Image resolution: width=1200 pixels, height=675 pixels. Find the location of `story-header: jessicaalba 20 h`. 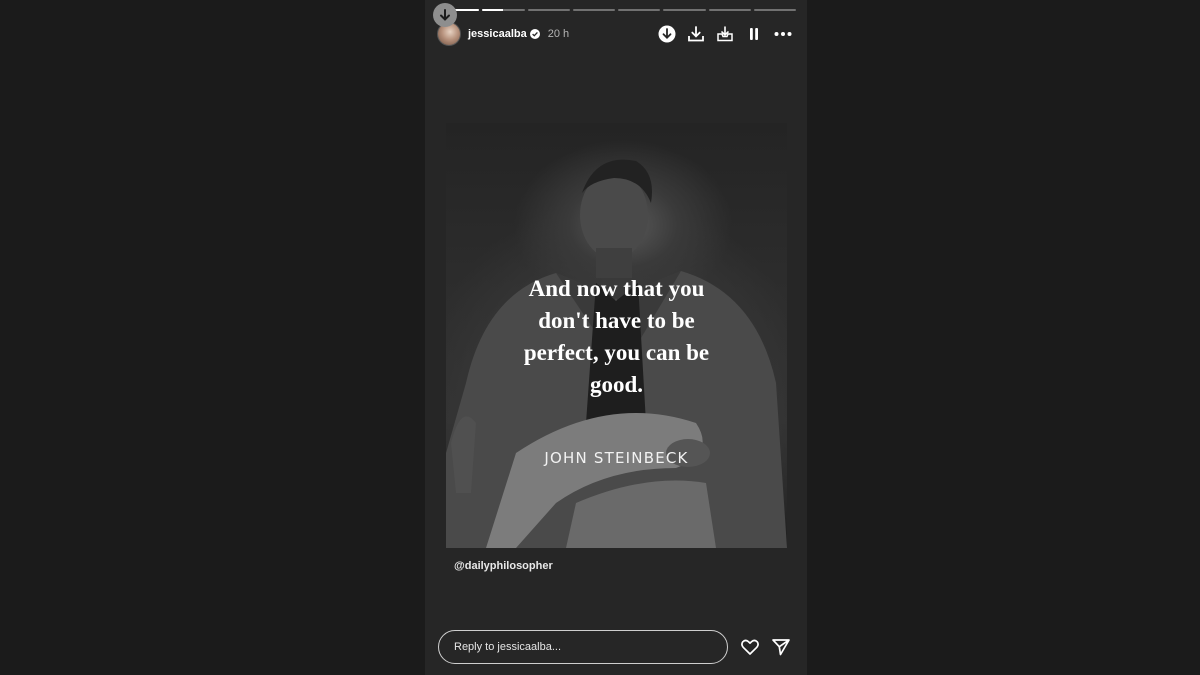

story-header: jessicaalba 20 h is located at coordinates (617, 34).